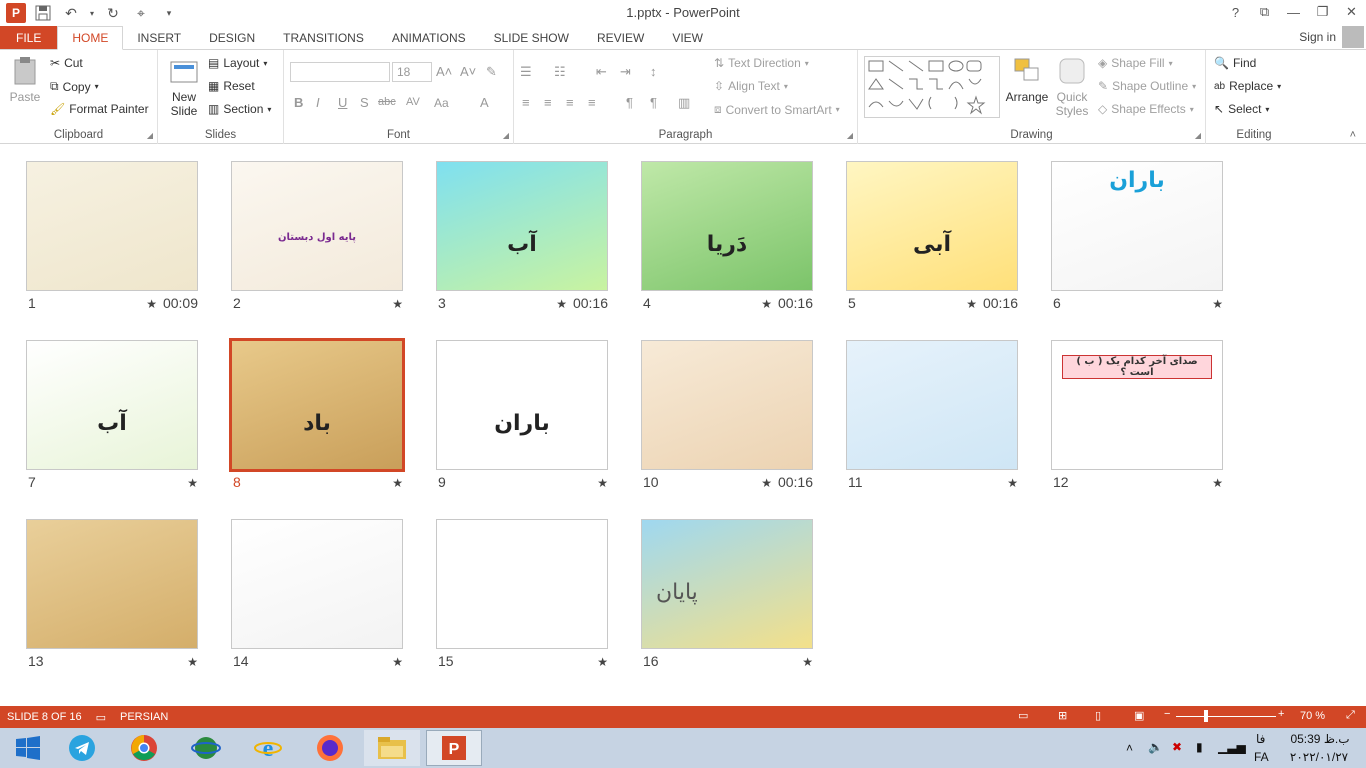 This screenshot has height=768, width=1366. I want to click on tab-file: FILE, so click(29, 37).